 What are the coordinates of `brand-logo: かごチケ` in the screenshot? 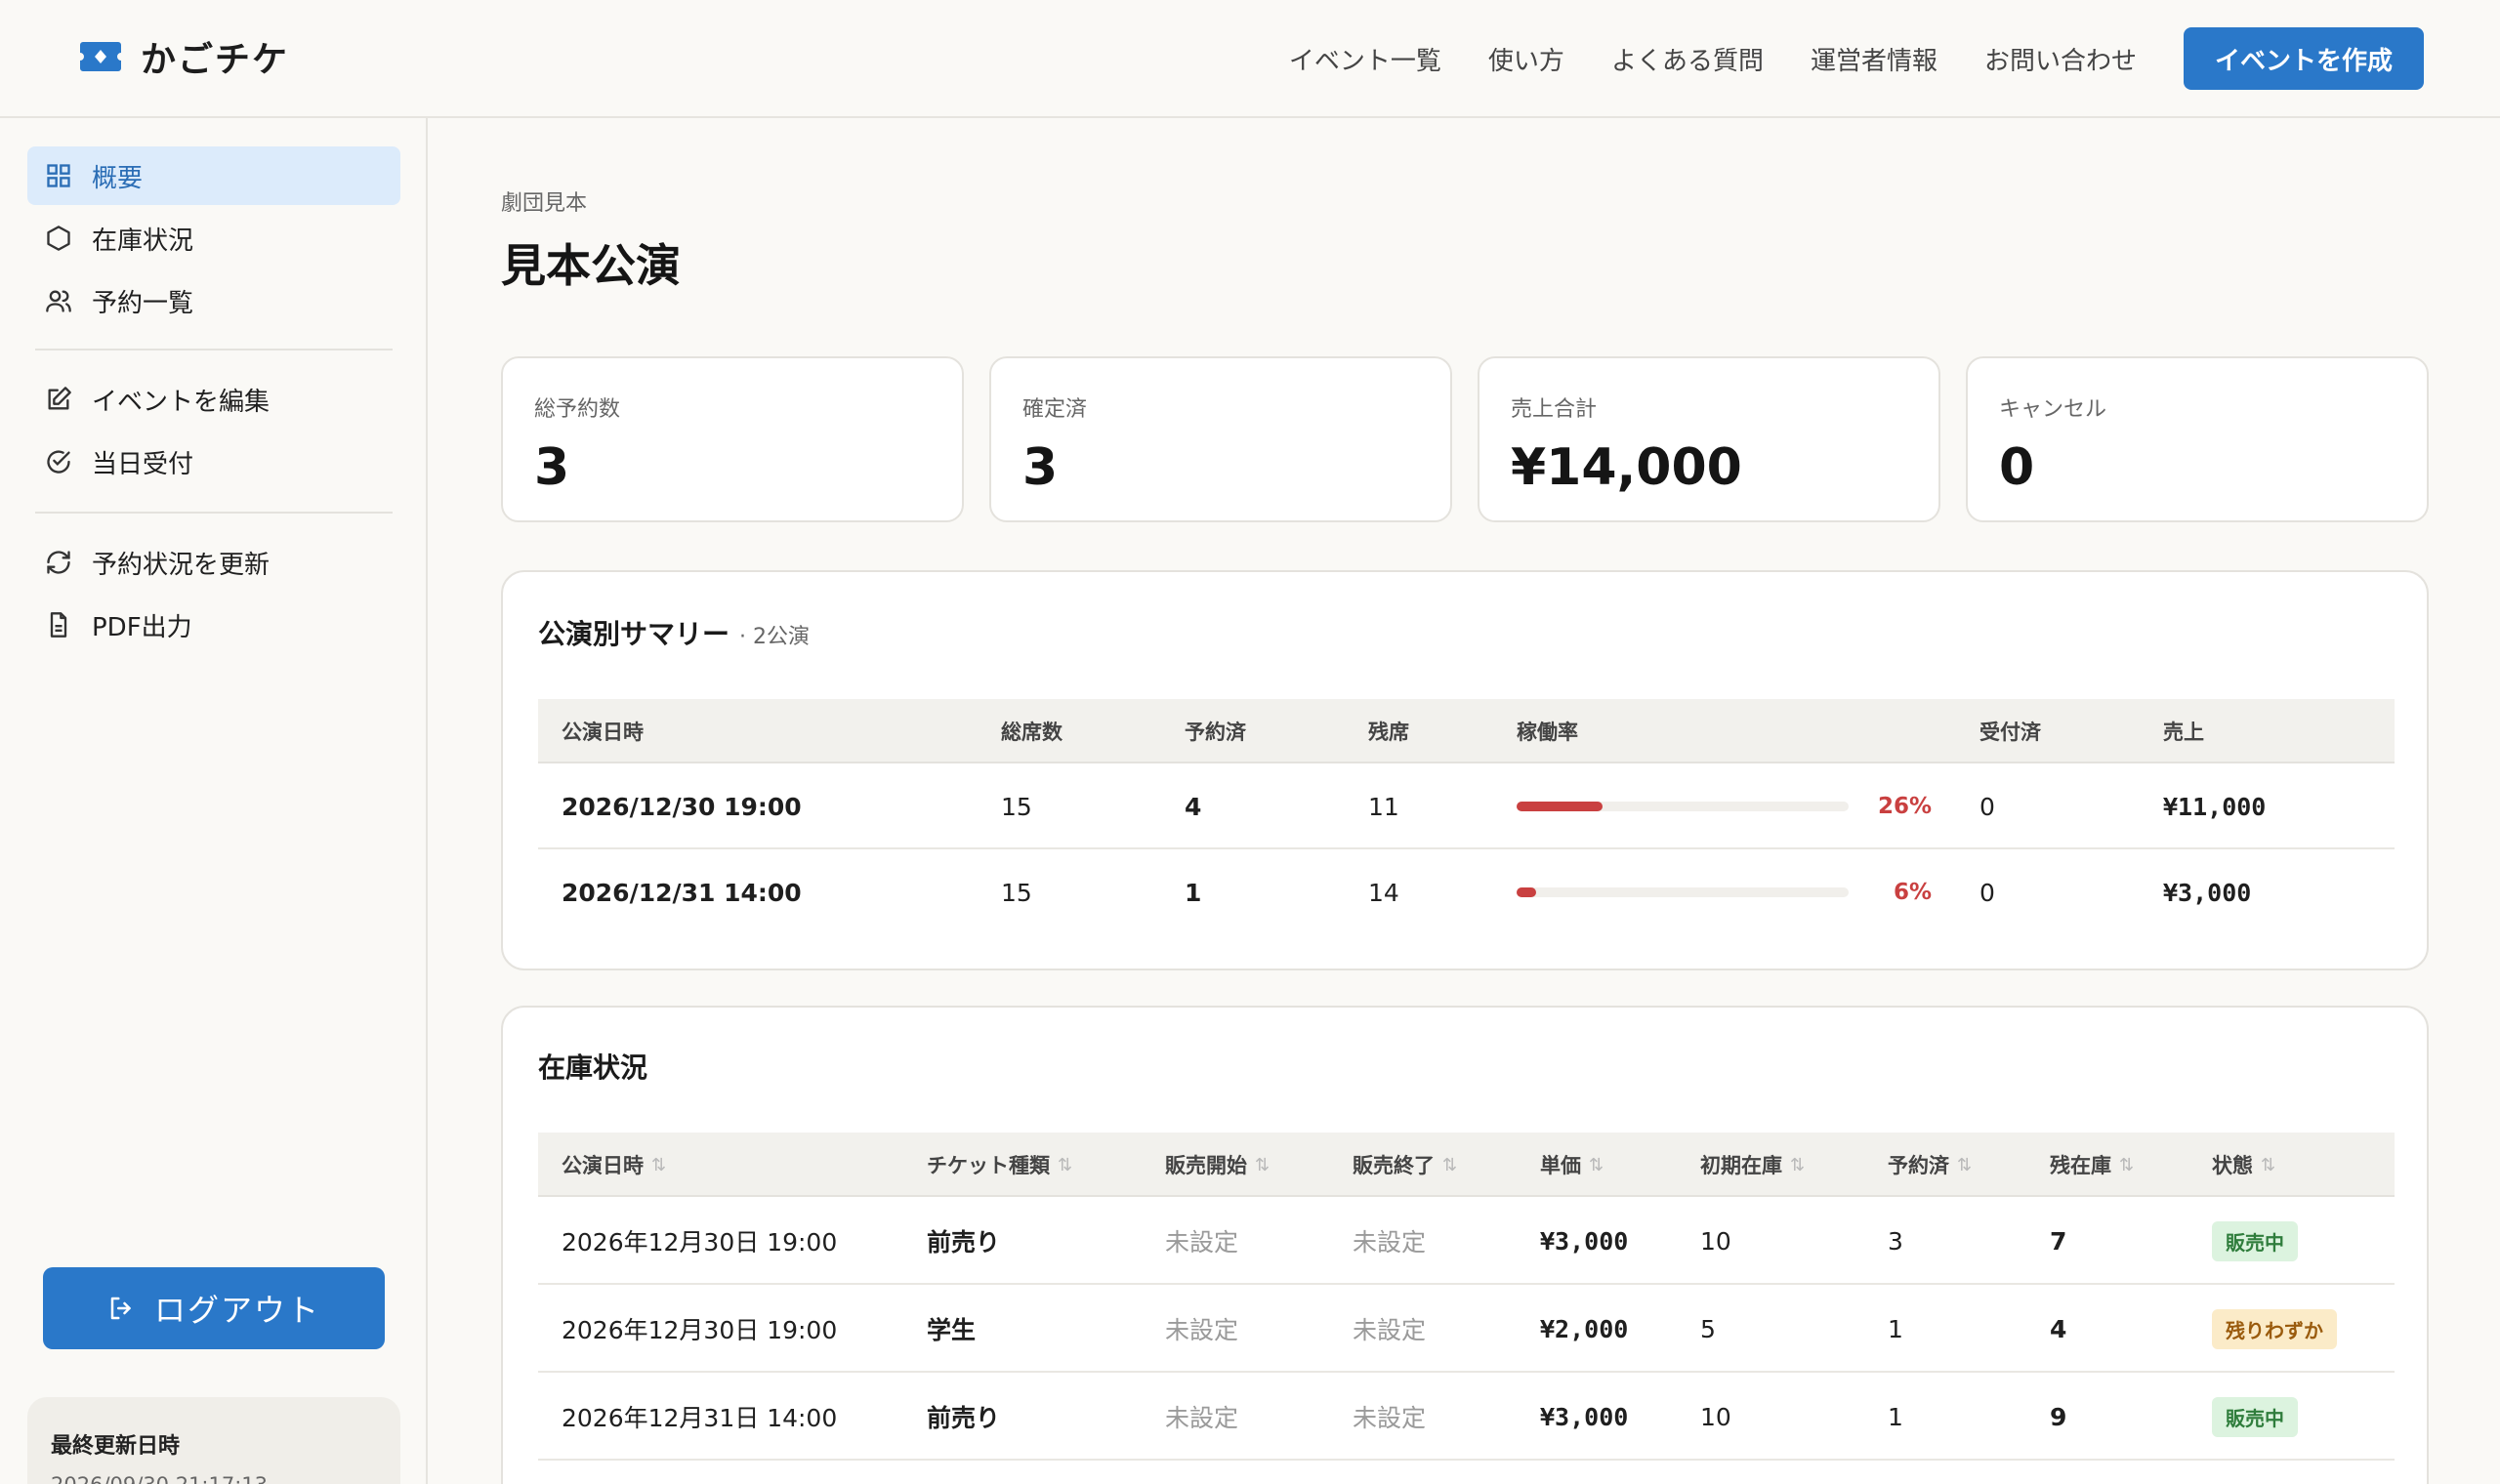 It's located at (184, 57).